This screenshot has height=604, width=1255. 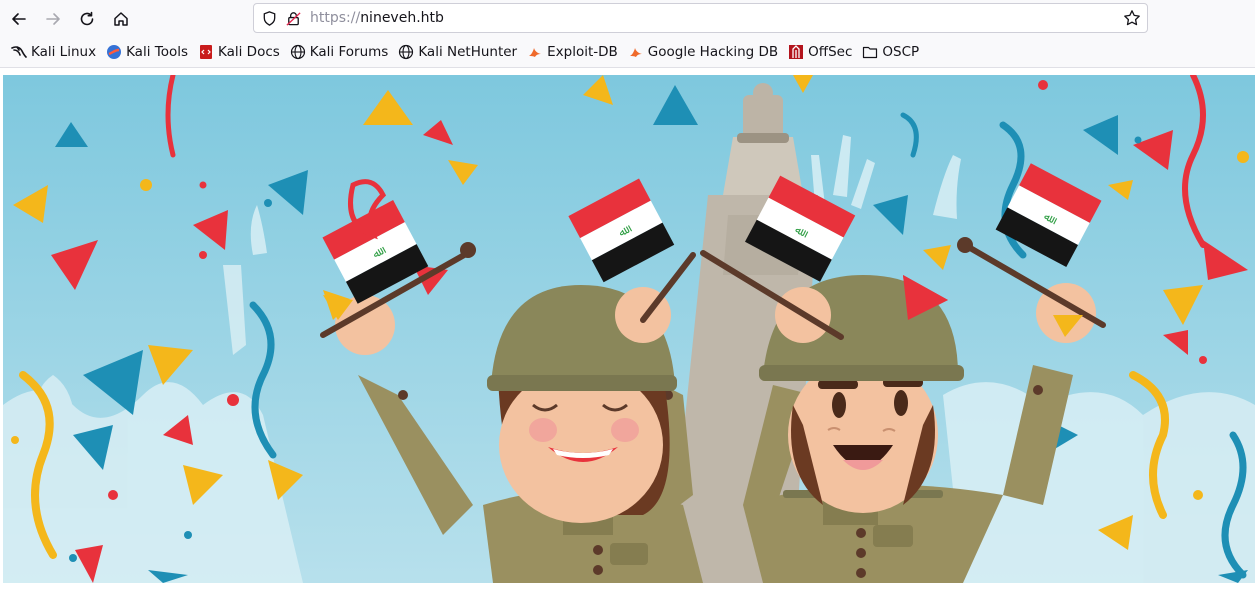 What do you see at coordinates (713, 52) in the screenshot?
I see `bookmark-label: Google Hacking DB` at bounding box center [713, 52].